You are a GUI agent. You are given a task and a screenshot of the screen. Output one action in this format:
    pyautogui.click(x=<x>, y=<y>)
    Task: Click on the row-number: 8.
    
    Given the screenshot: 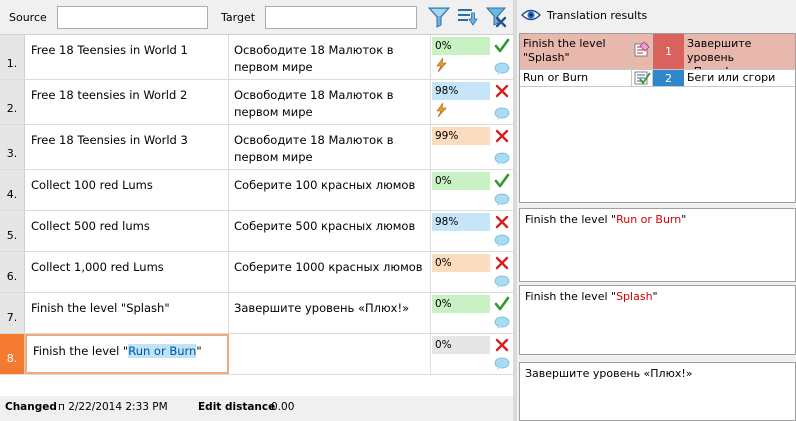 What is the action you would take?
    pyautogui.click(x=12, y=354)
    